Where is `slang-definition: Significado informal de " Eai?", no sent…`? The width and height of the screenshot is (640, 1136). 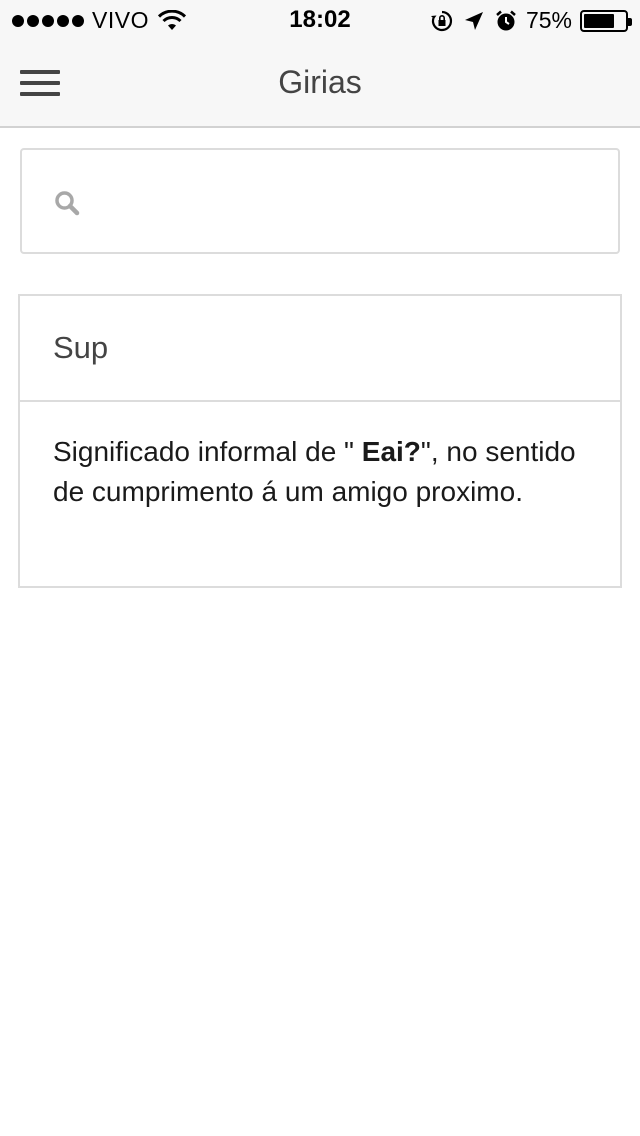
slang-definition: Significado informal de " Eai?", no sent… is located at coordinates (323, 472).